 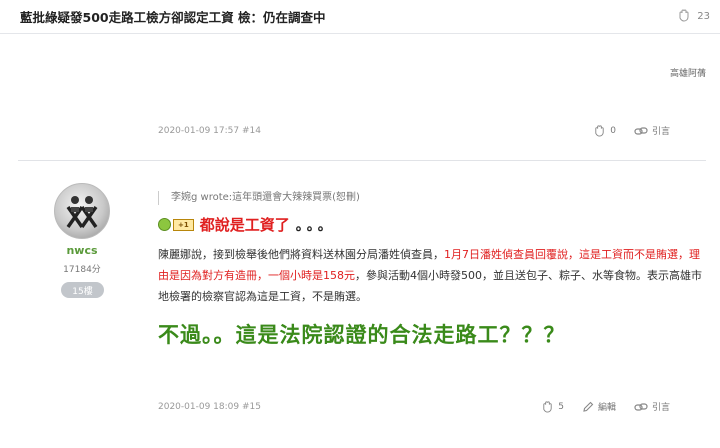 I want to click on post15-quote-label: 引言, so click(x=660, y=408).